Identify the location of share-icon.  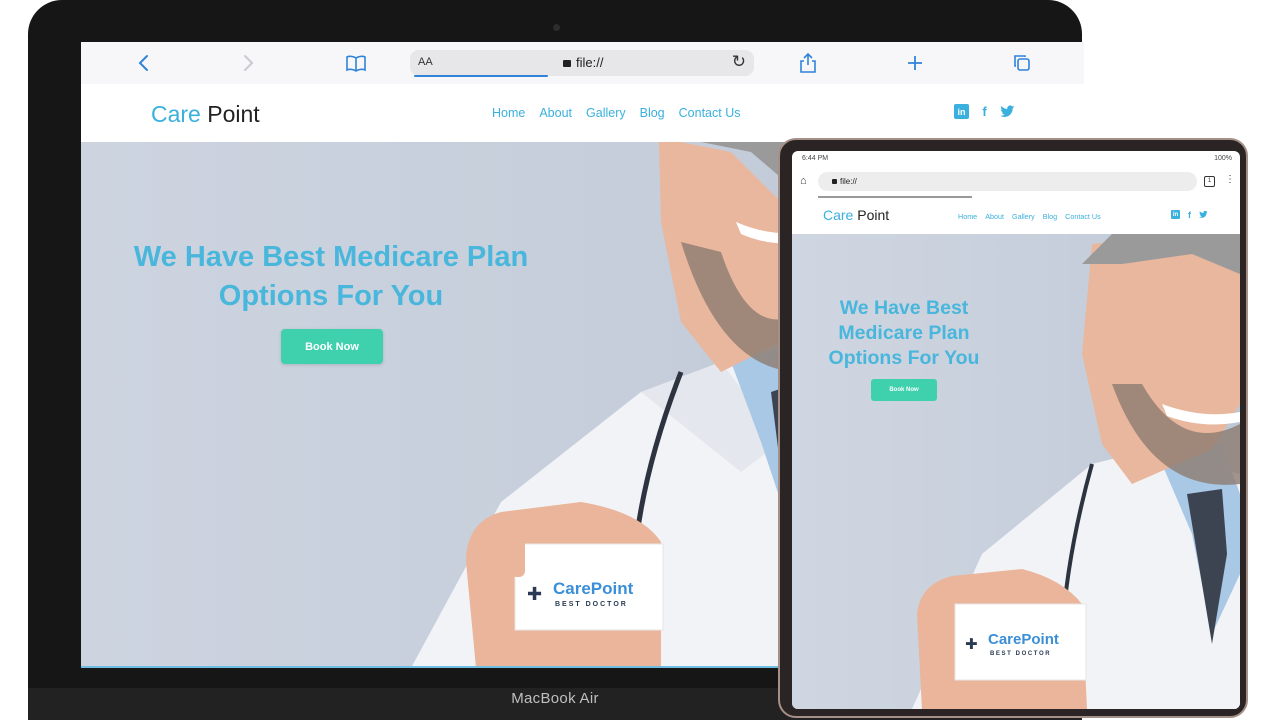
(808, 63).